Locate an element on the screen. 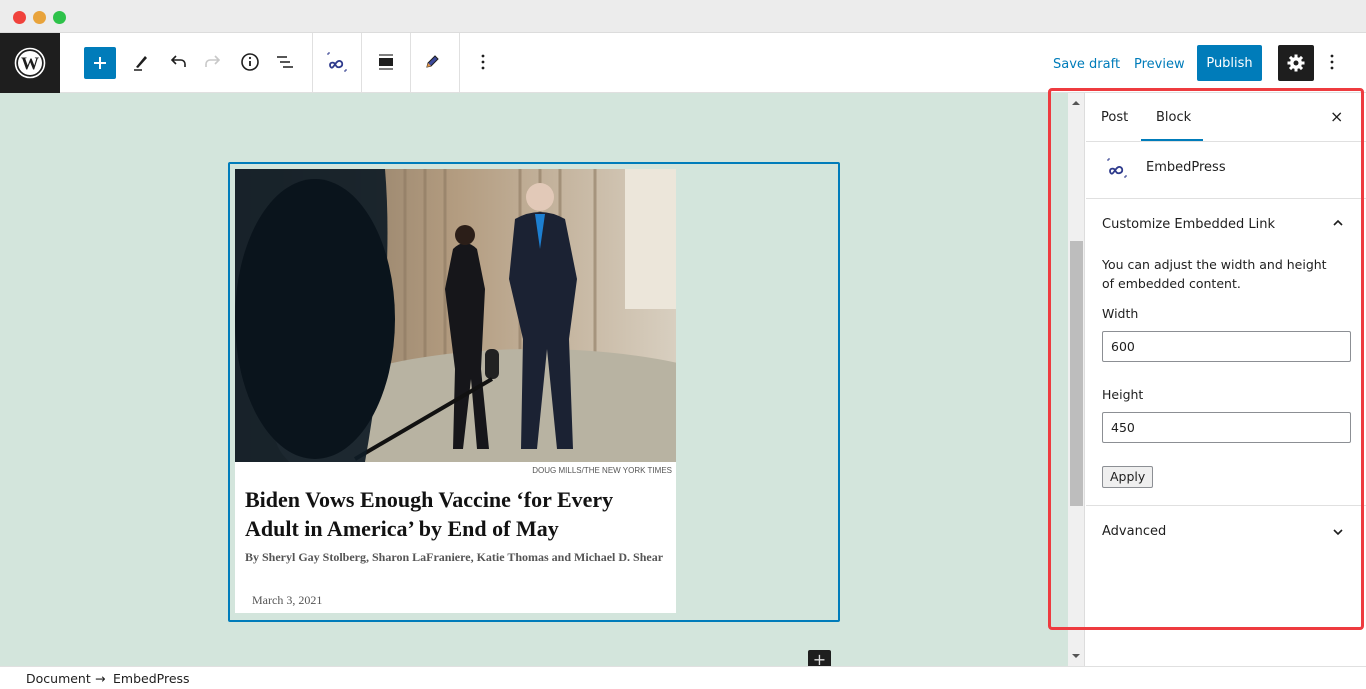 Image resolution: width=1366 pixels, height=689 pixels. maximize-window-button is located at coordinates (59, 17).